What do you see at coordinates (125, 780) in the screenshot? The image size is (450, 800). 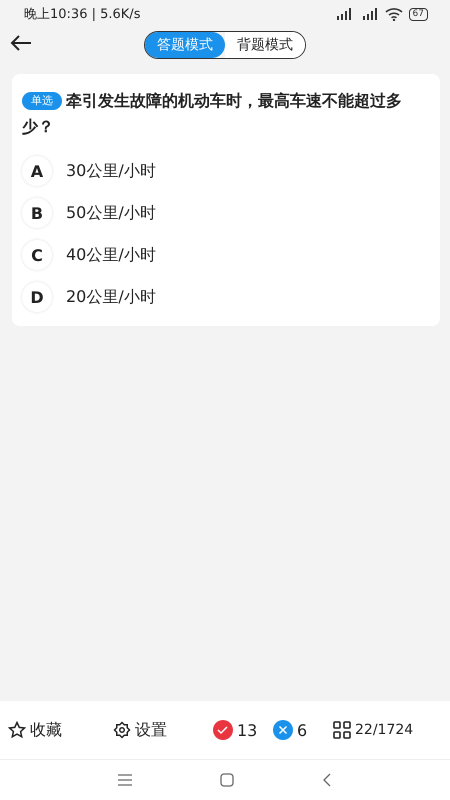 I see `menu-icon` at bounding box center [125, 780].